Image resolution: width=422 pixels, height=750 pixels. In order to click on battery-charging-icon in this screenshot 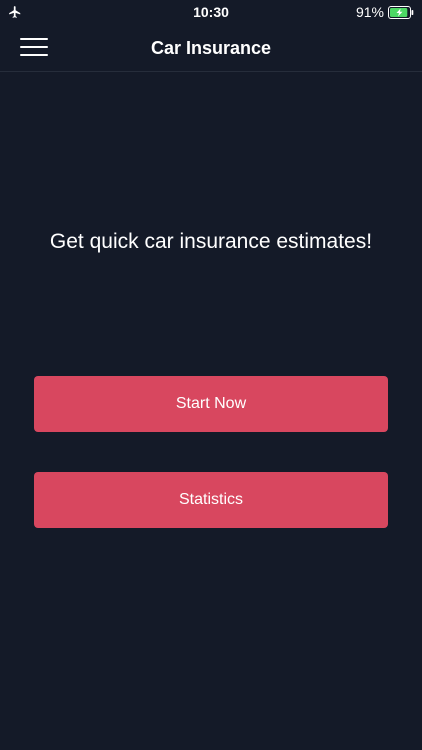, I will do `click(401, 12)`.